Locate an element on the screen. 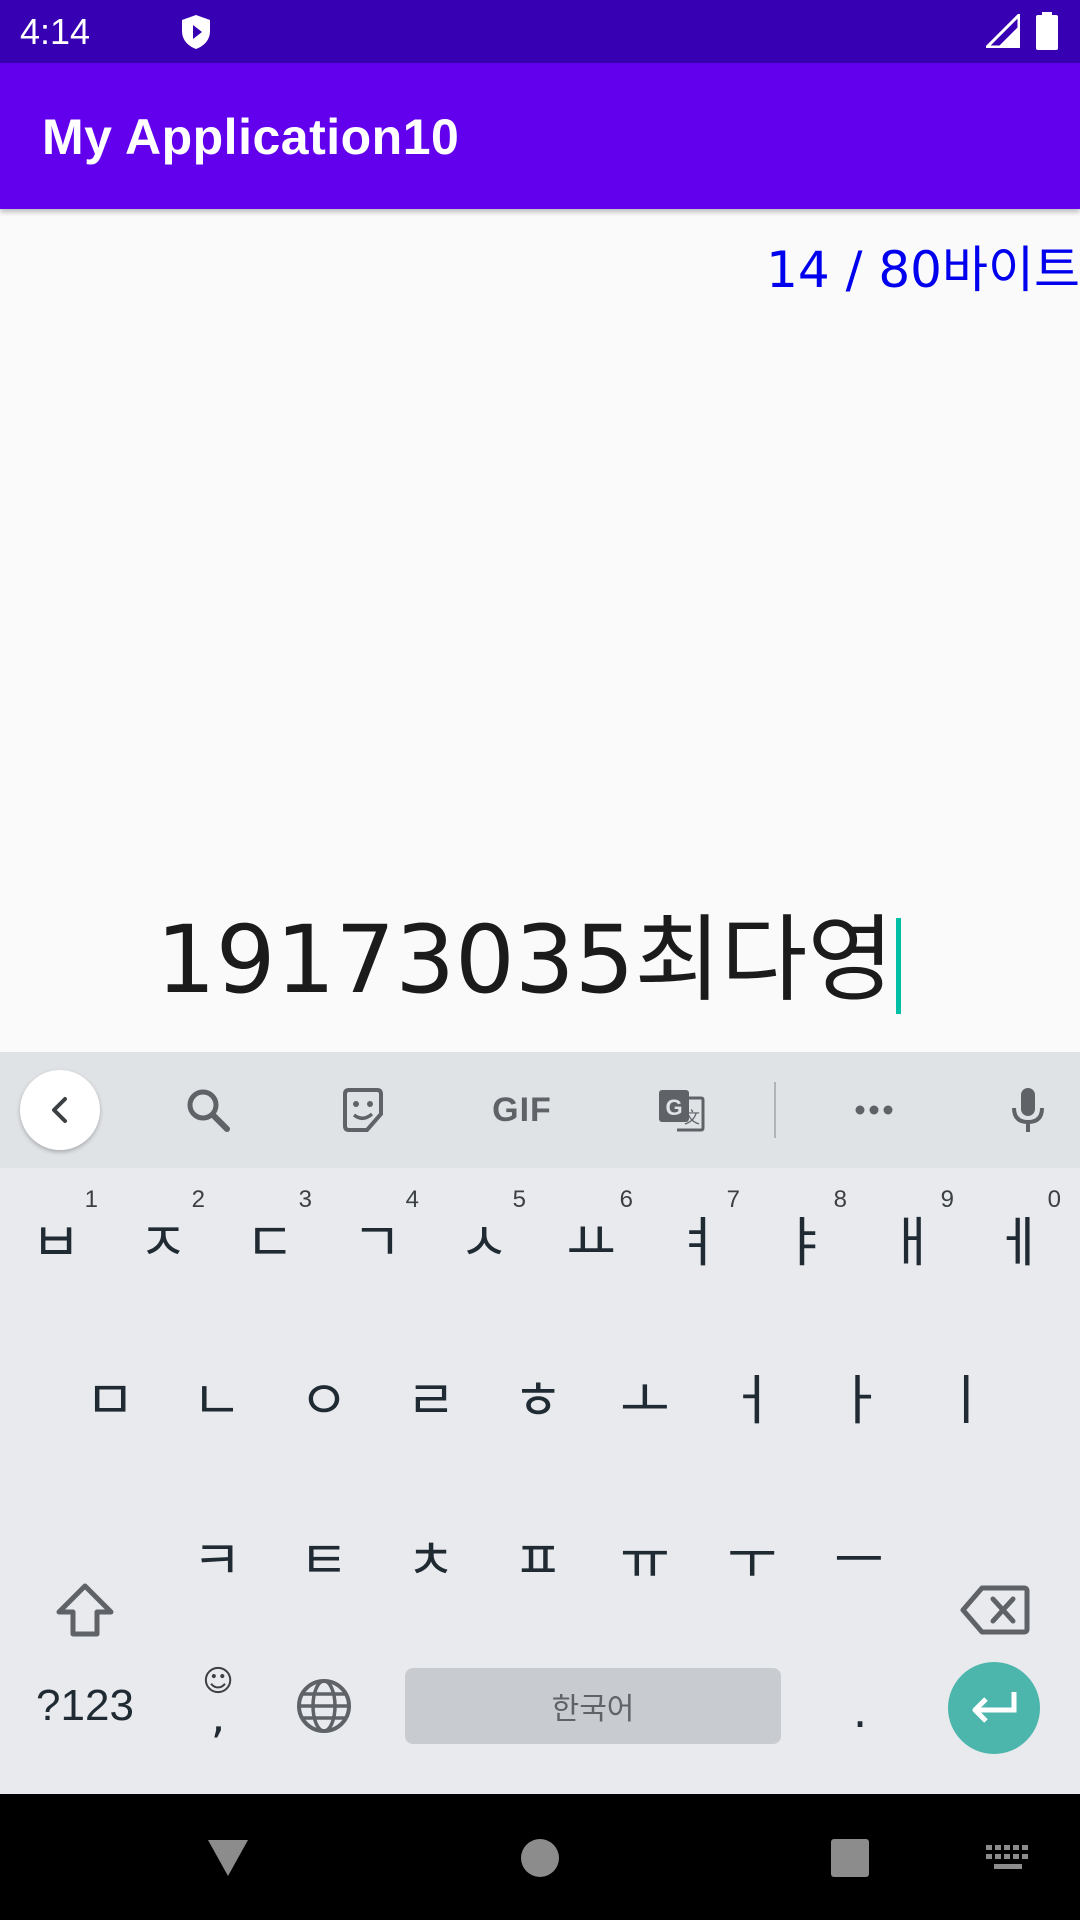 The height and width of the screenshot is (1920, 1080). key-number-hint: 1 is located at coordinates (91, 1199).